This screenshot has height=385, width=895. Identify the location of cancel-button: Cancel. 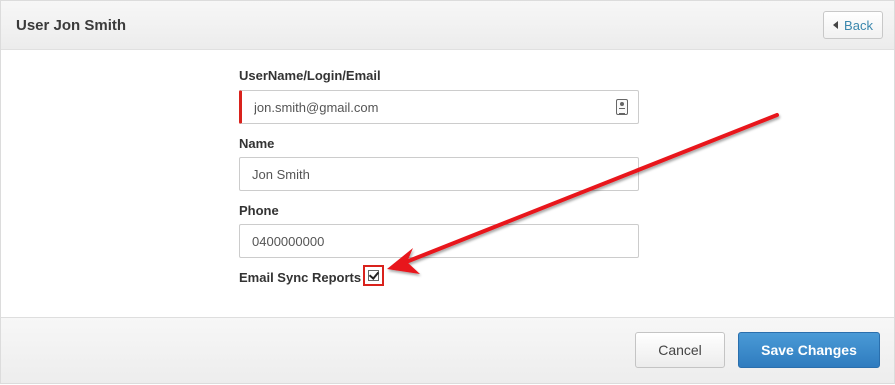
(680, 350).